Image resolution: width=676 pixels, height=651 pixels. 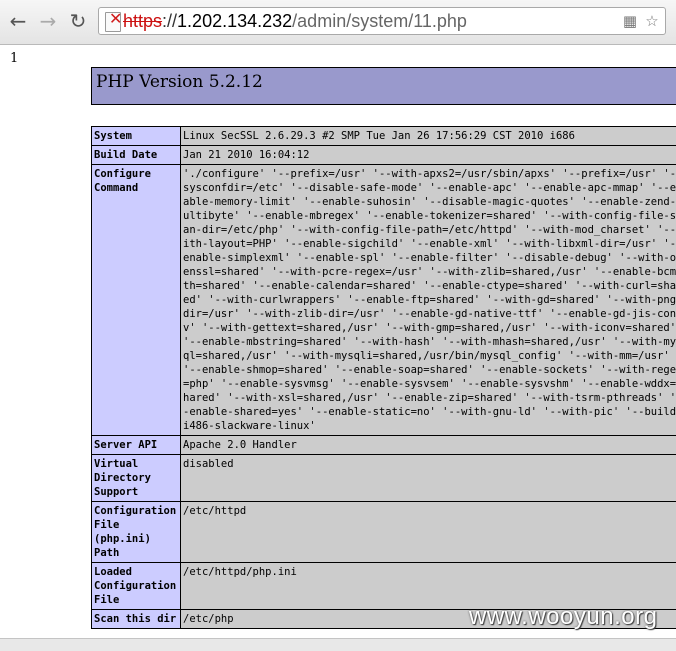 I want to click on row-value: disabled, so click(x=428, y=478).